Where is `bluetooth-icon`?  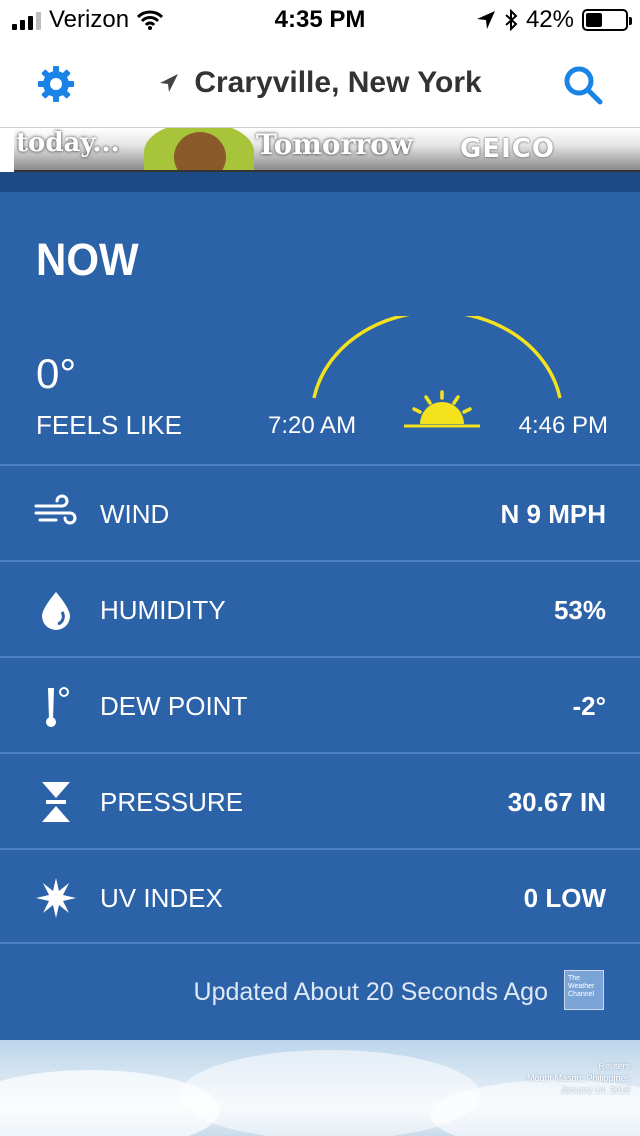
bluetooth-icon is located at coordinates (511, 20).